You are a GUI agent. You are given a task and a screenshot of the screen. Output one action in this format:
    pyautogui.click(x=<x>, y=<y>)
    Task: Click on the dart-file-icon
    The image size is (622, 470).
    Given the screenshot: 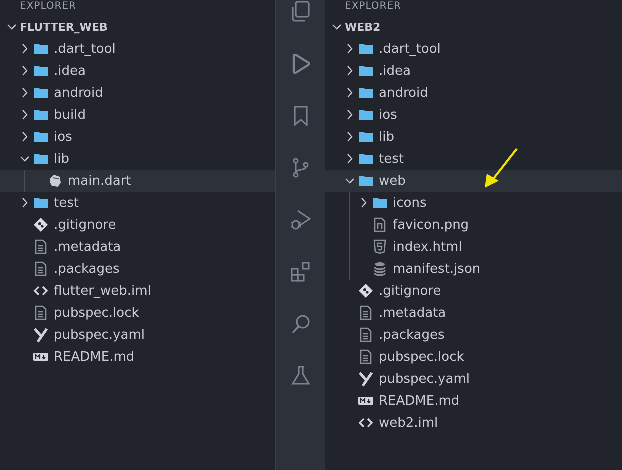 What is the action you would take?
    pyautogui.click(x=55, y=181)
    